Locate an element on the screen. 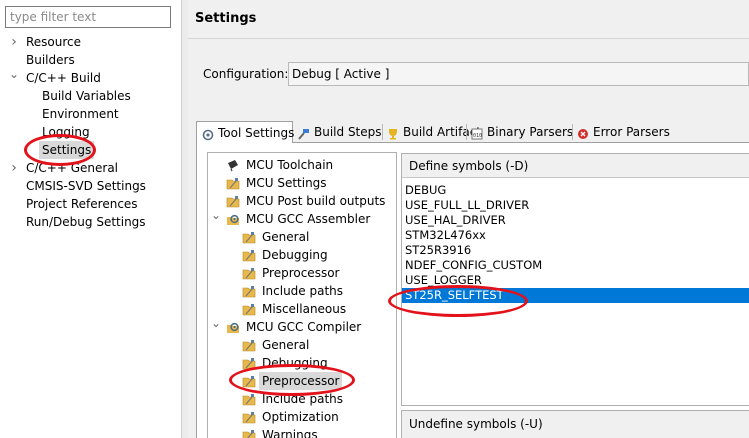 Image resolution: width=749 pixels, height=438 pixels. define-symbol-item: USE_FULL_LL_DRIVER is located at coordinates (575, 205).